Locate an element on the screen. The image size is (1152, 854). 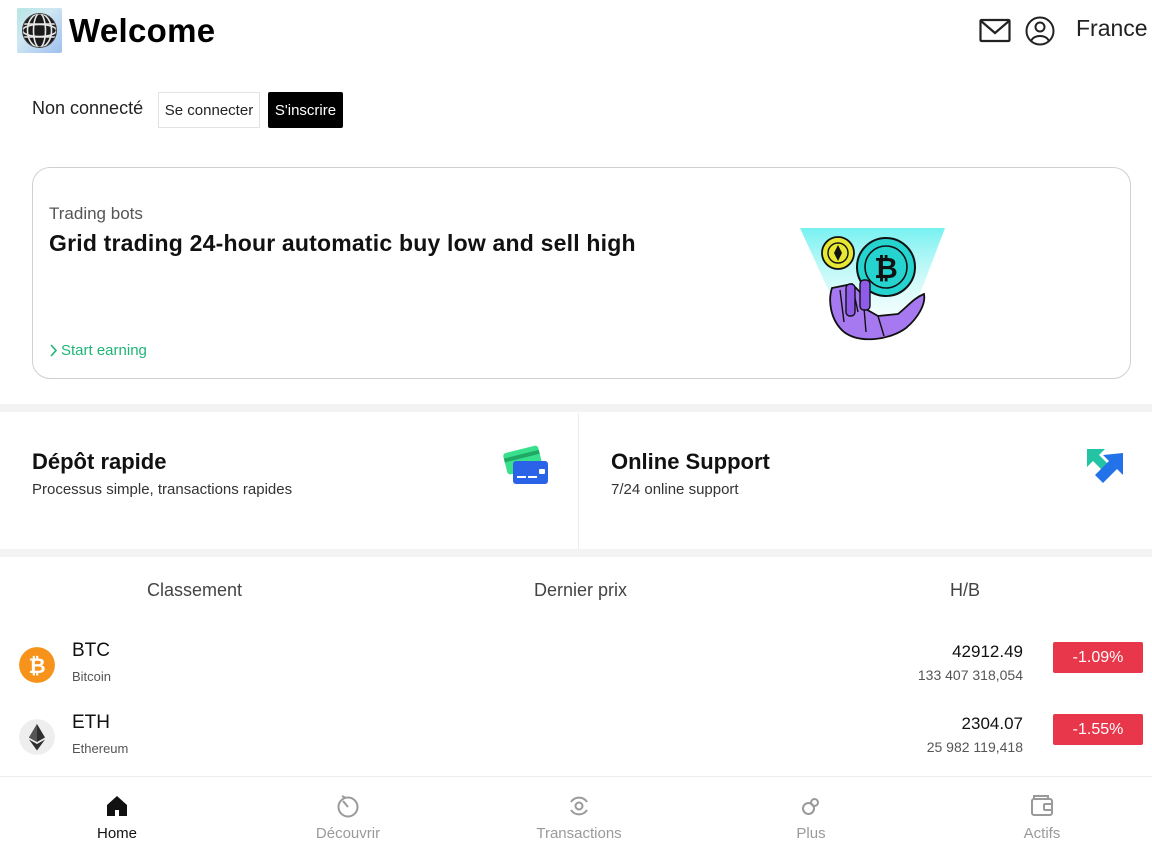
coin-price: 42912.49 is located at coordinates (987, 651).